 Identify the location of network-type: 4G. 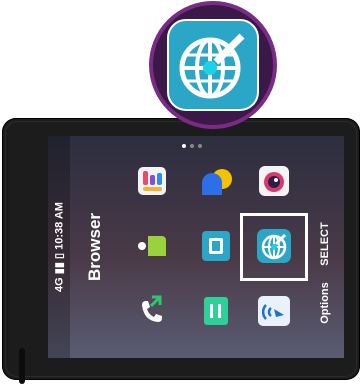
(59, 284).